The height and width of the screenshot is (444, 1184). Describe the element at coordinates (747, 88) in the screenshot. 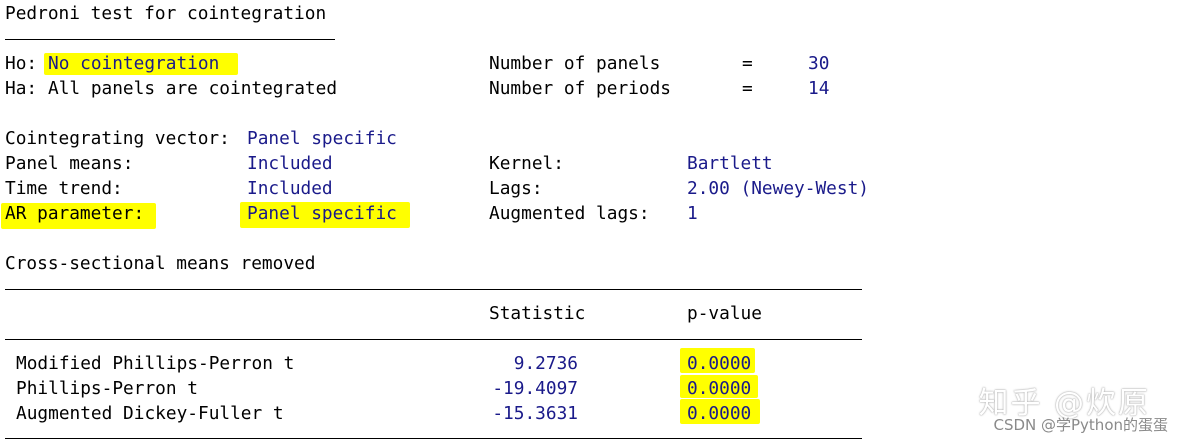

I see `num-periods-eq: =` at that location.